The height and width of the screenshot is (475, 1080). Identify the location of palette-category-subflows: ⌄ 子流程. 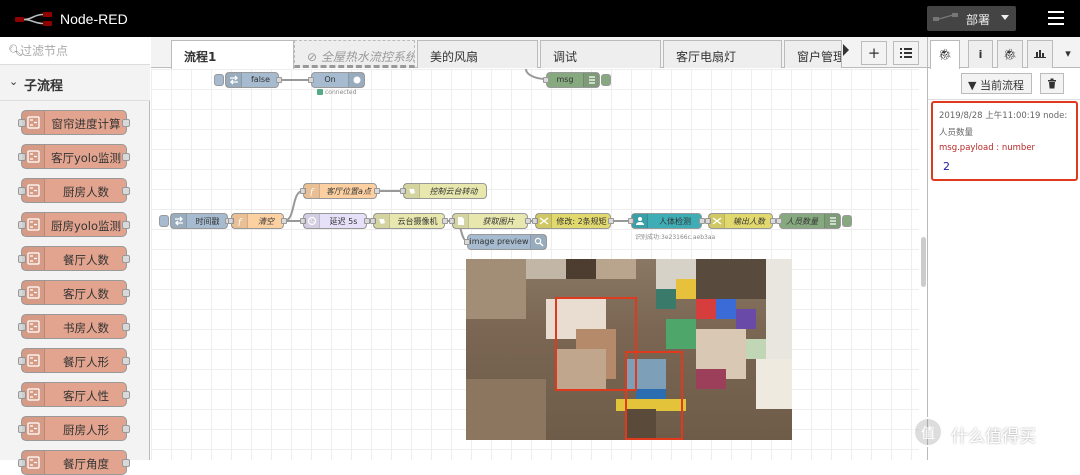
(75, 83).